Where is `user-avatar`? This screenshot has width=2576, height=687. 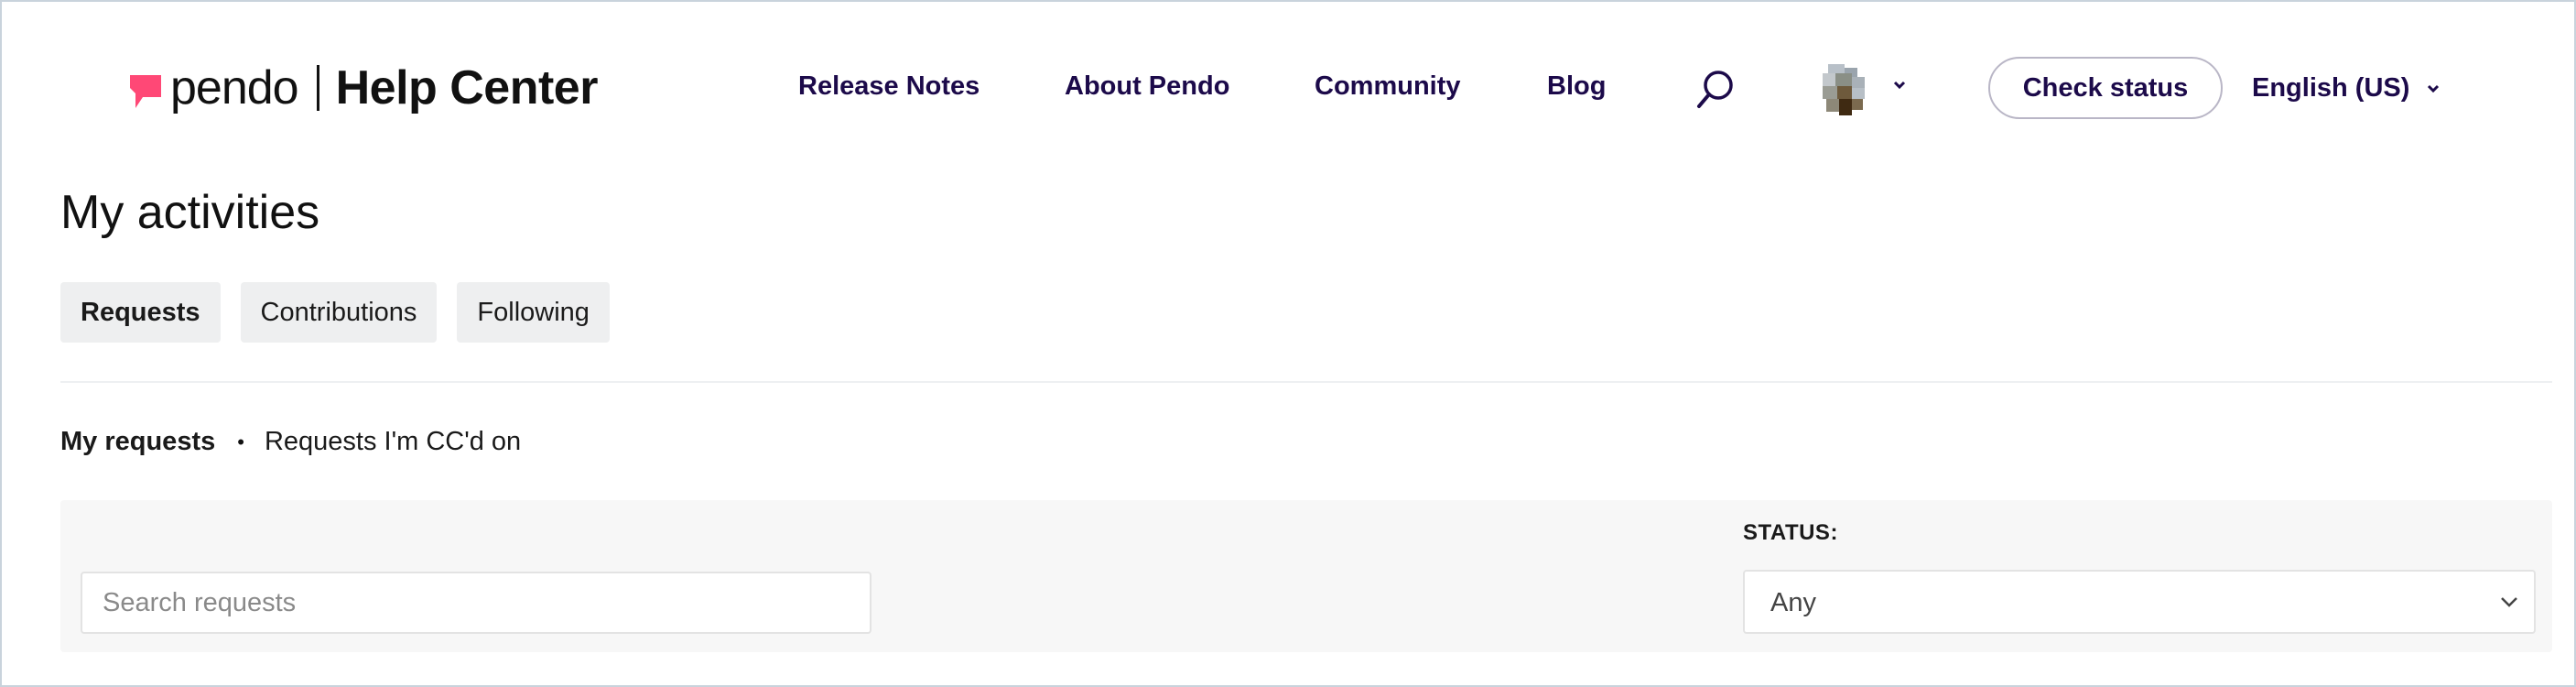
user-avatar is located at coordinates (1844, 90).